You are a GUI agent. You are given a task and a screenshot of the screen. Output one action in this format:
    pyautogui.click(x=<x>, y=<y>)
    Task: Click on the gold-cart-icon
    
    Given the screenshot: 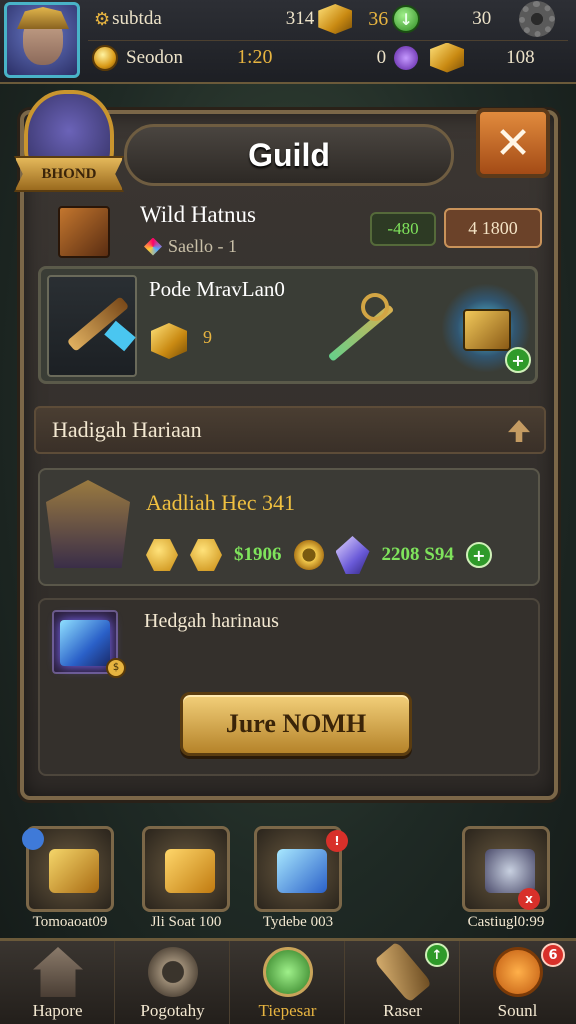 What is the action you would take?
    pyautogui.click(x=190, y=871)
    